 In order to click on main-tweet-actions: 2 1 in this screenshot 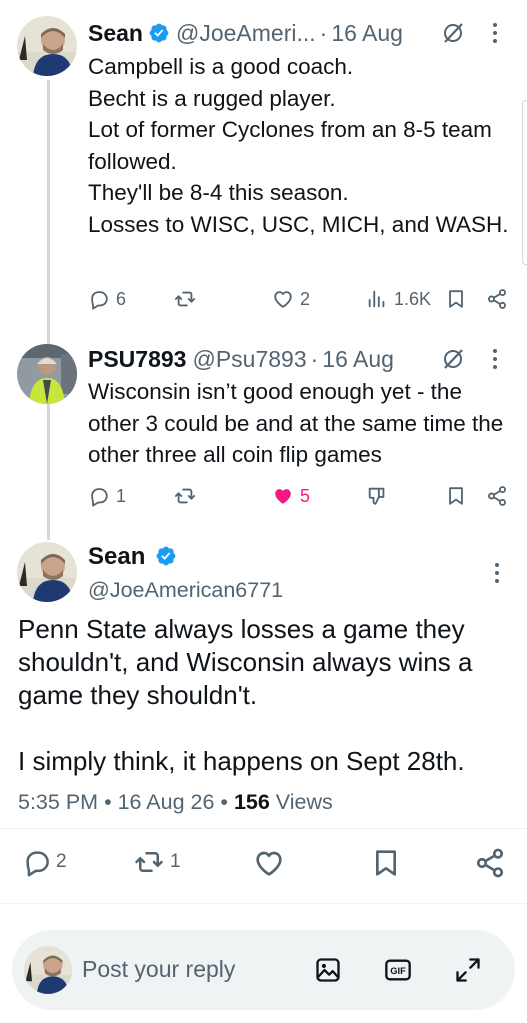, I will do `click(263, 862)`.